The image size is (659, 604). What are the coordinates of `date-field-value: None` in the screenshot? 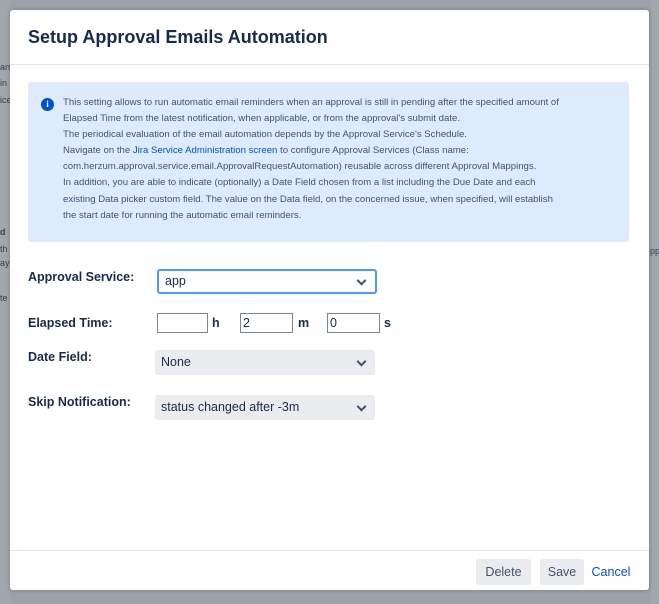 It's located at (176, 362).